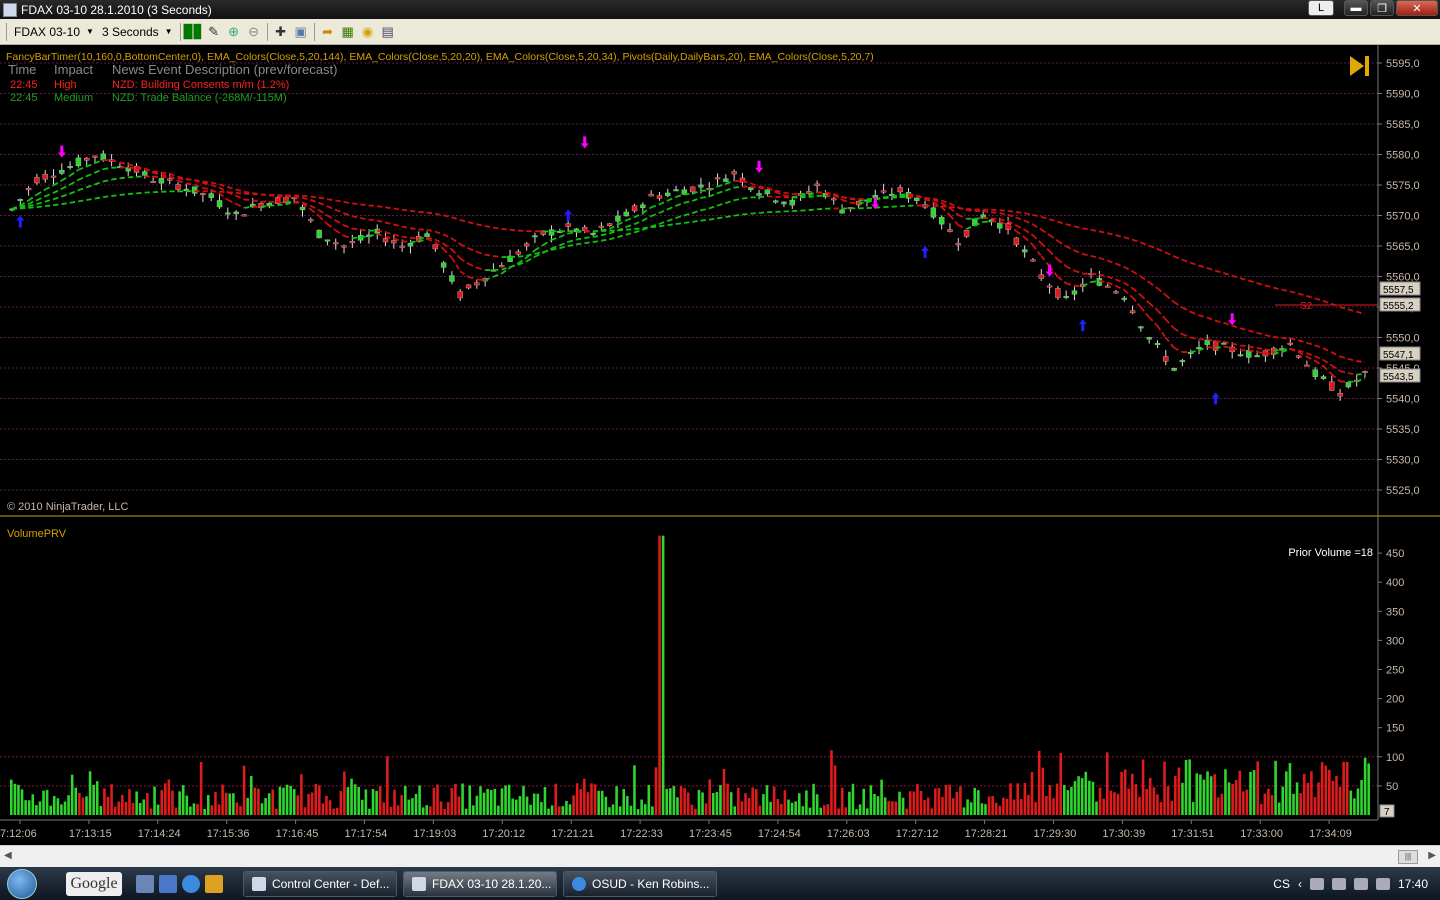 The height and width of the screenshot is (900, 1440). Describe the element at coordinates (1432, 855) in the screenshot. I see `scroll-right-icon: ▶` at that location.